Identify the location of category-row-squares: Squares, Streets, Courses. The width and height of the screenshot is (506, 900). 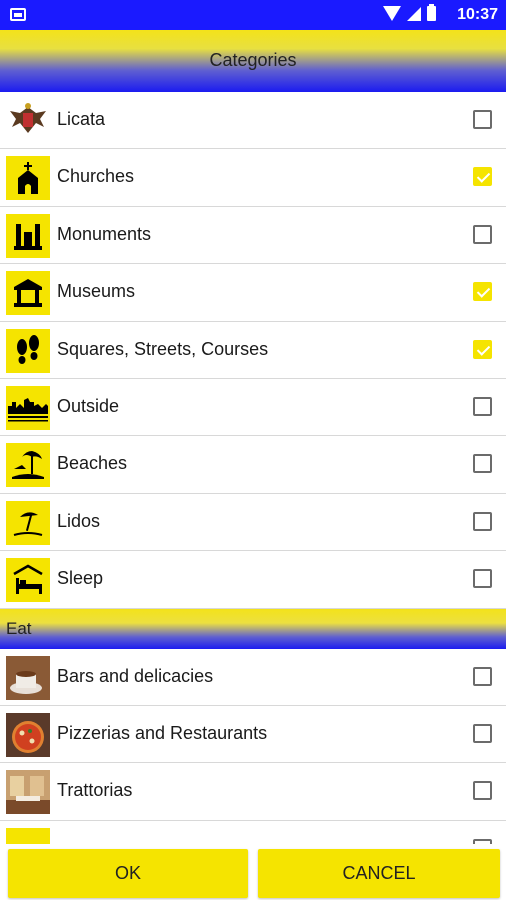
(253, 350).